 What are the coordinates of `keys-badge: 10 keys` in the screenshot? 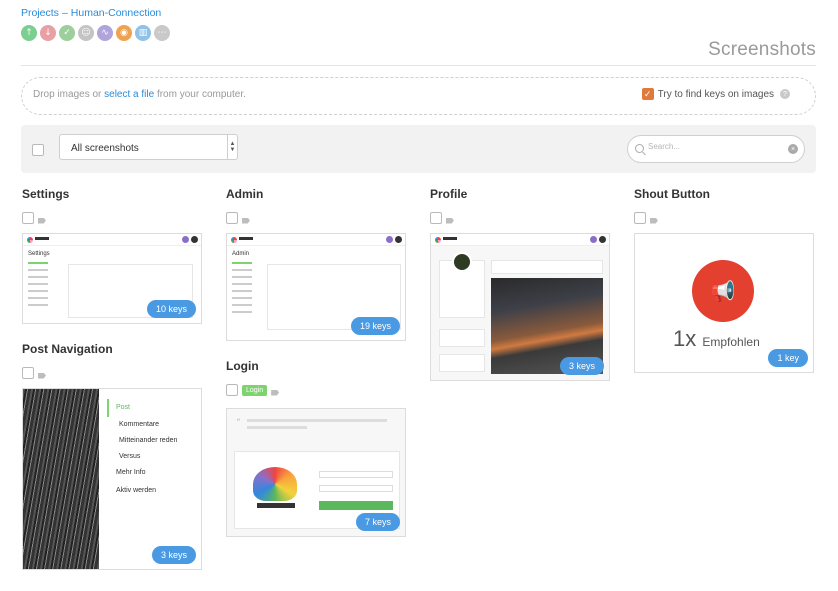 It's located at (171, 309).